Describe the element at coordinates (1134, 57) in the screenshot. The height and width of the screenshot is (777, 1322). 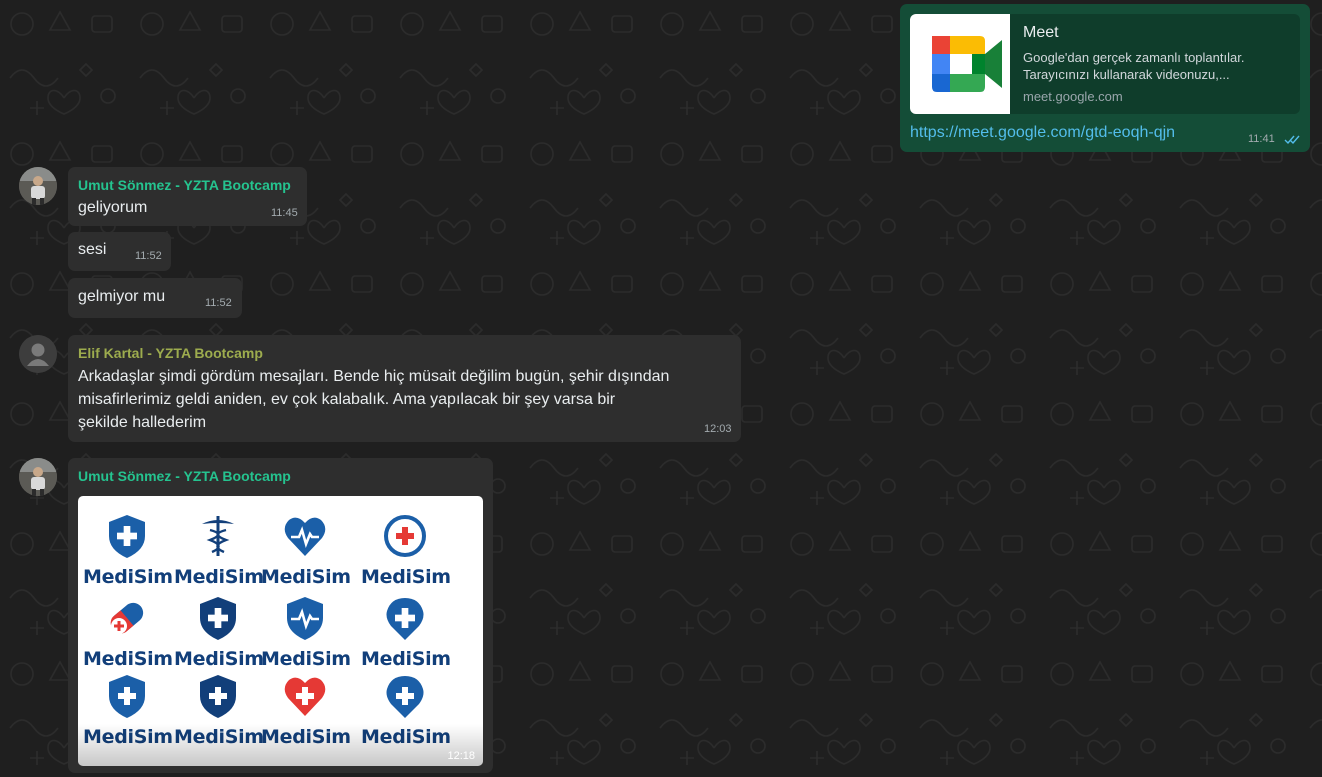
I see `link-preview-description-line1: Google'dan gerçek zamanlı toplantılar.` at that location.